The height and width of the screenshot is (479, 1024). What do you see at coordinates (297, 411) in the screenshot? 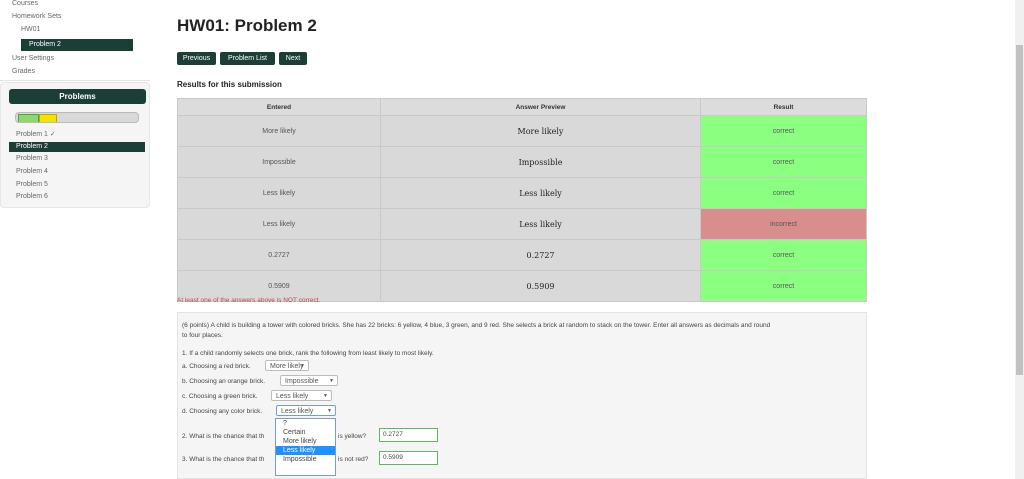
I see `select-1d-value: Less likely` at bounding box center [297, 411].